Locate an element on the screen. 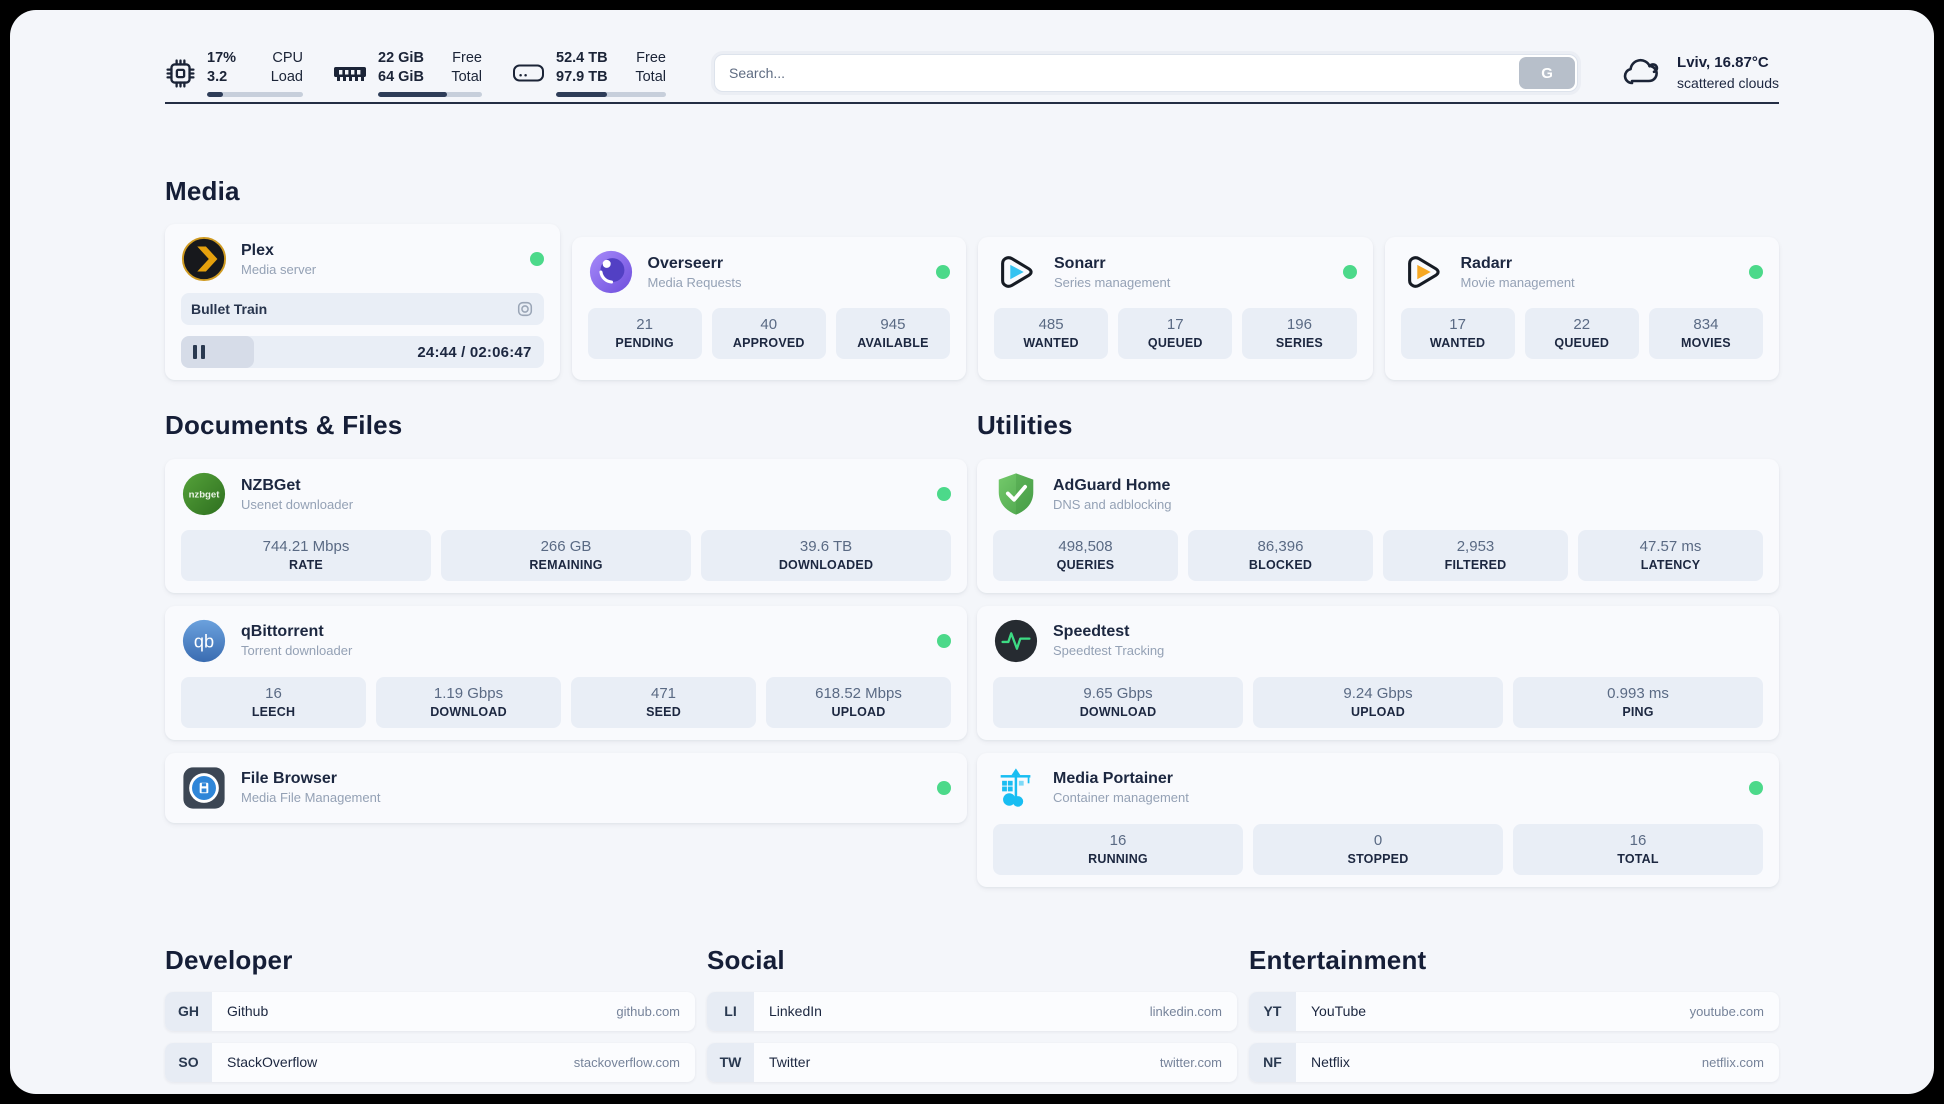 The height and width of the screenshot is (1104, 1944). stat-download: 9.65 Gbps DOWNLOAD is located at coordinates (1118, 702).